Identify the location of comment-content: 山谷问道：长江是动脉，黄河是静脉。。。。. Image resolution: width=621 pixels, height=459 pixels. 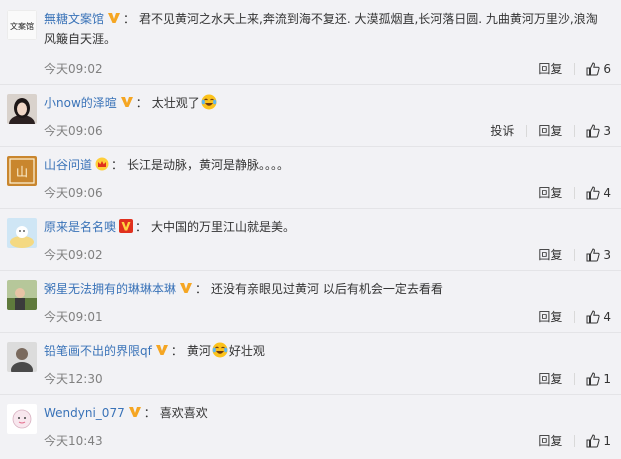
(167, 164).